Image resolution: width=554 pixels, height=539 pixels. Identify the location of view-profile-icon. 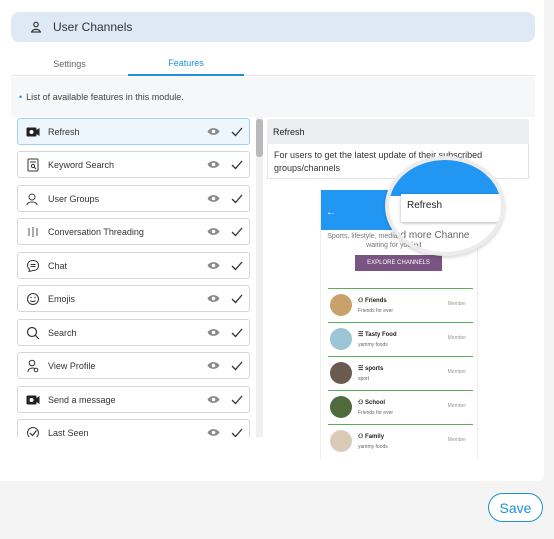
(33, 366).